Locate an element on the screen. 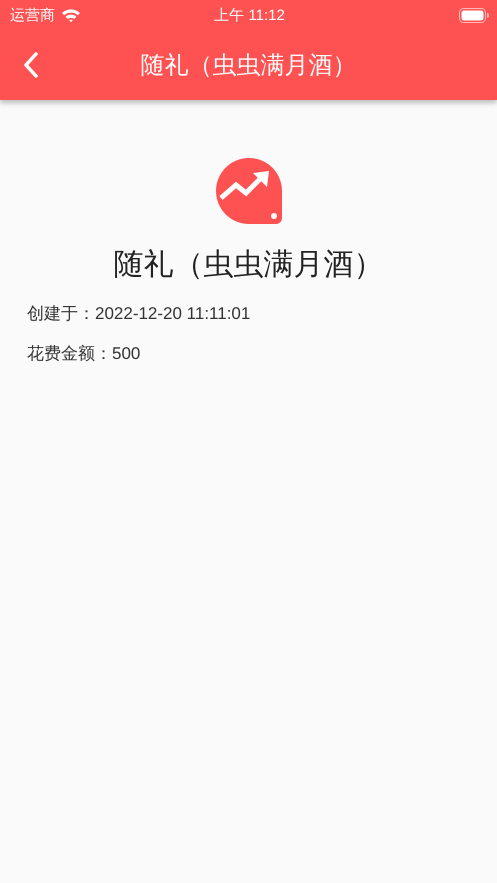 The width and height of the screenshot is (497, 883). trend-chart-icon is located at coordinates (249, 191).